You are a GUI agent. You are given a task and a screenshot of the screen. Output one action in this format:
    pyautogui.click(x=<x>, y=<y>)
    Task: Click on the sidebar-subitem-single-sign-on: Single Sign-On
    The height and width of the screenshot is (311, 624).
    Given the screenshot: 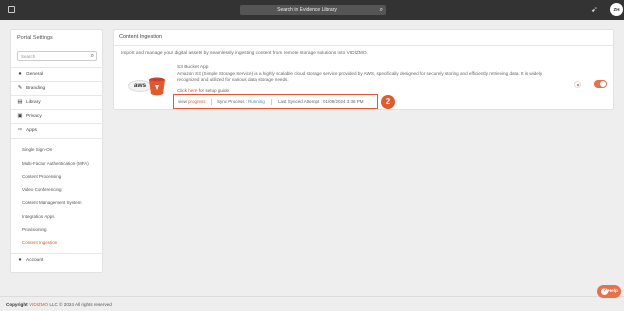 What is the action you would take?
    pyautogui.click(x=37, y=149)
    